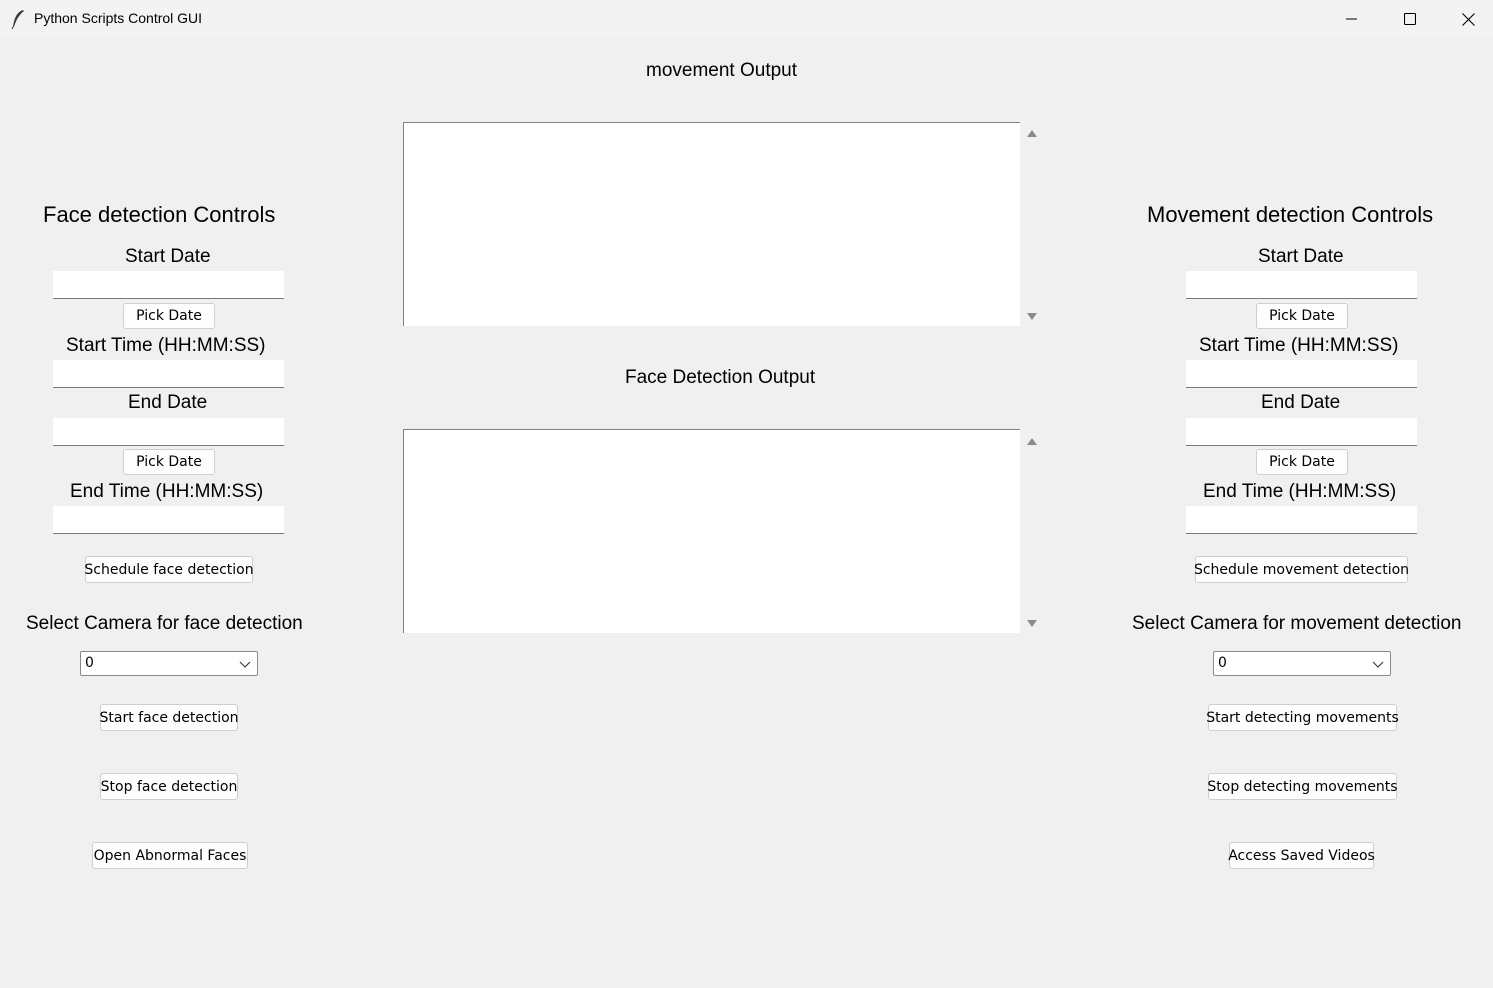 The image size is (1493, 988). Describe the element at coordinates (159, 214) in the screenshot. I see `face-controls-heading: Face detection Controls` at that location.